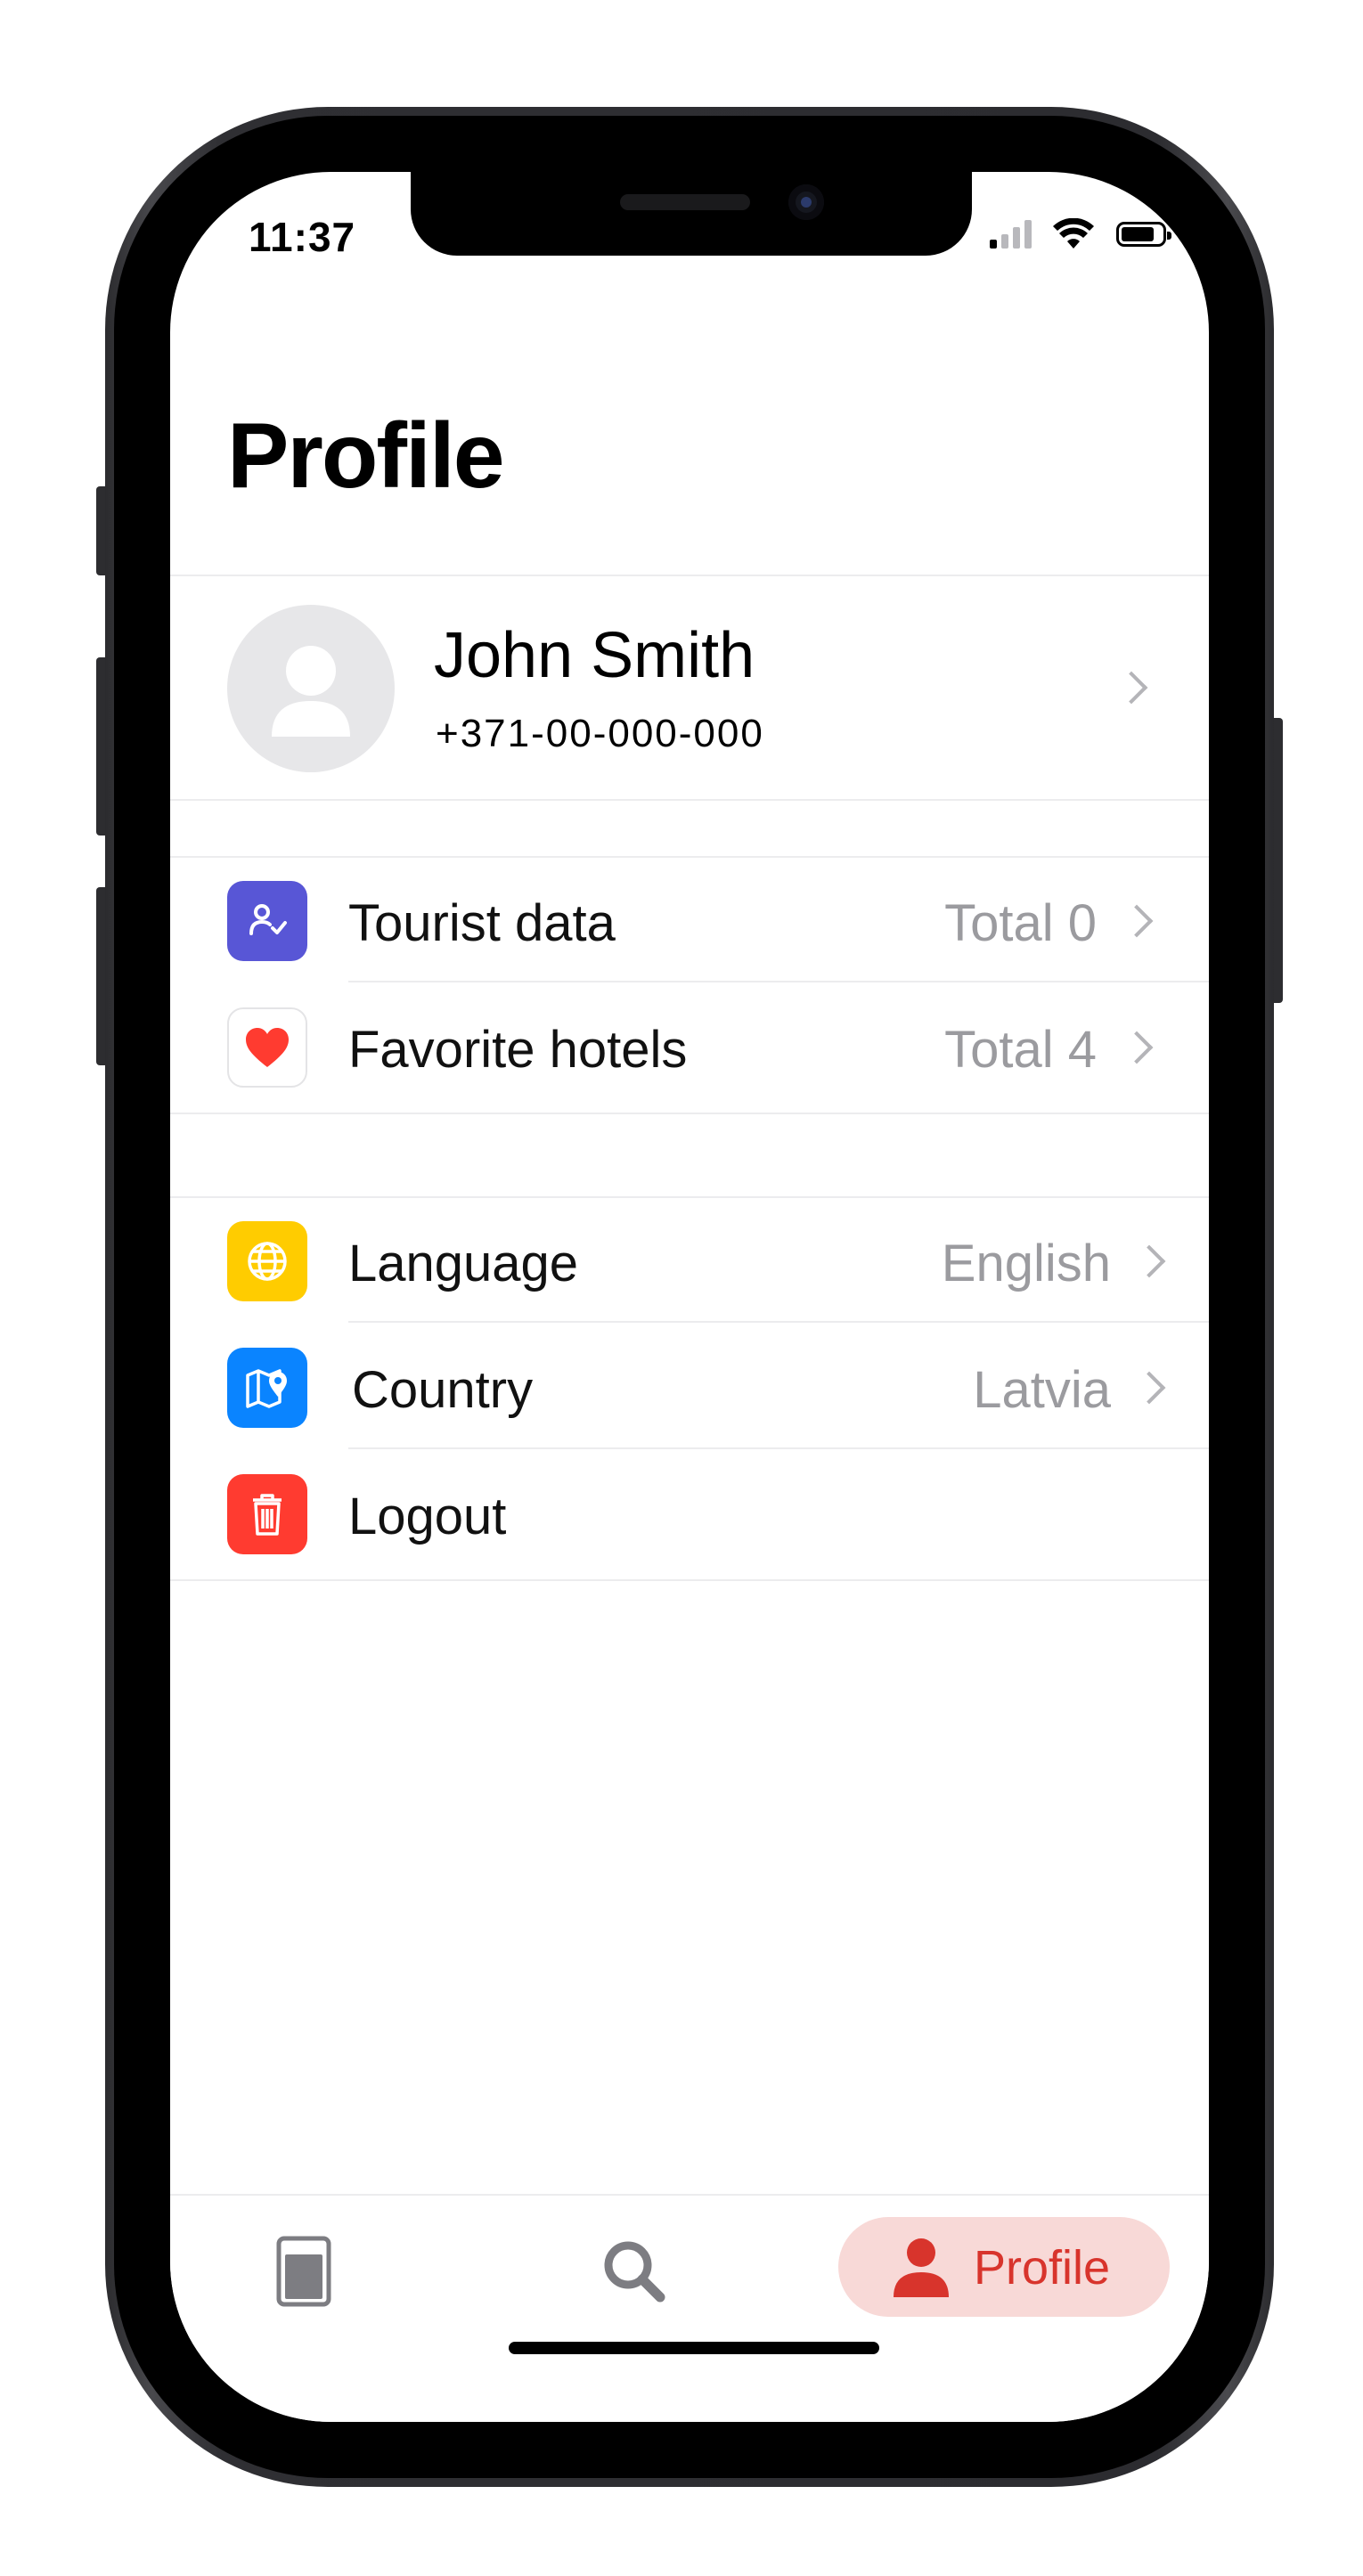 The height and width of the screenshot is (2576, 1363). What do you see at coordinates (311, 692) in the screenshot?
I see `avatar-placeholder-icon` at bounding box center [311, 692].